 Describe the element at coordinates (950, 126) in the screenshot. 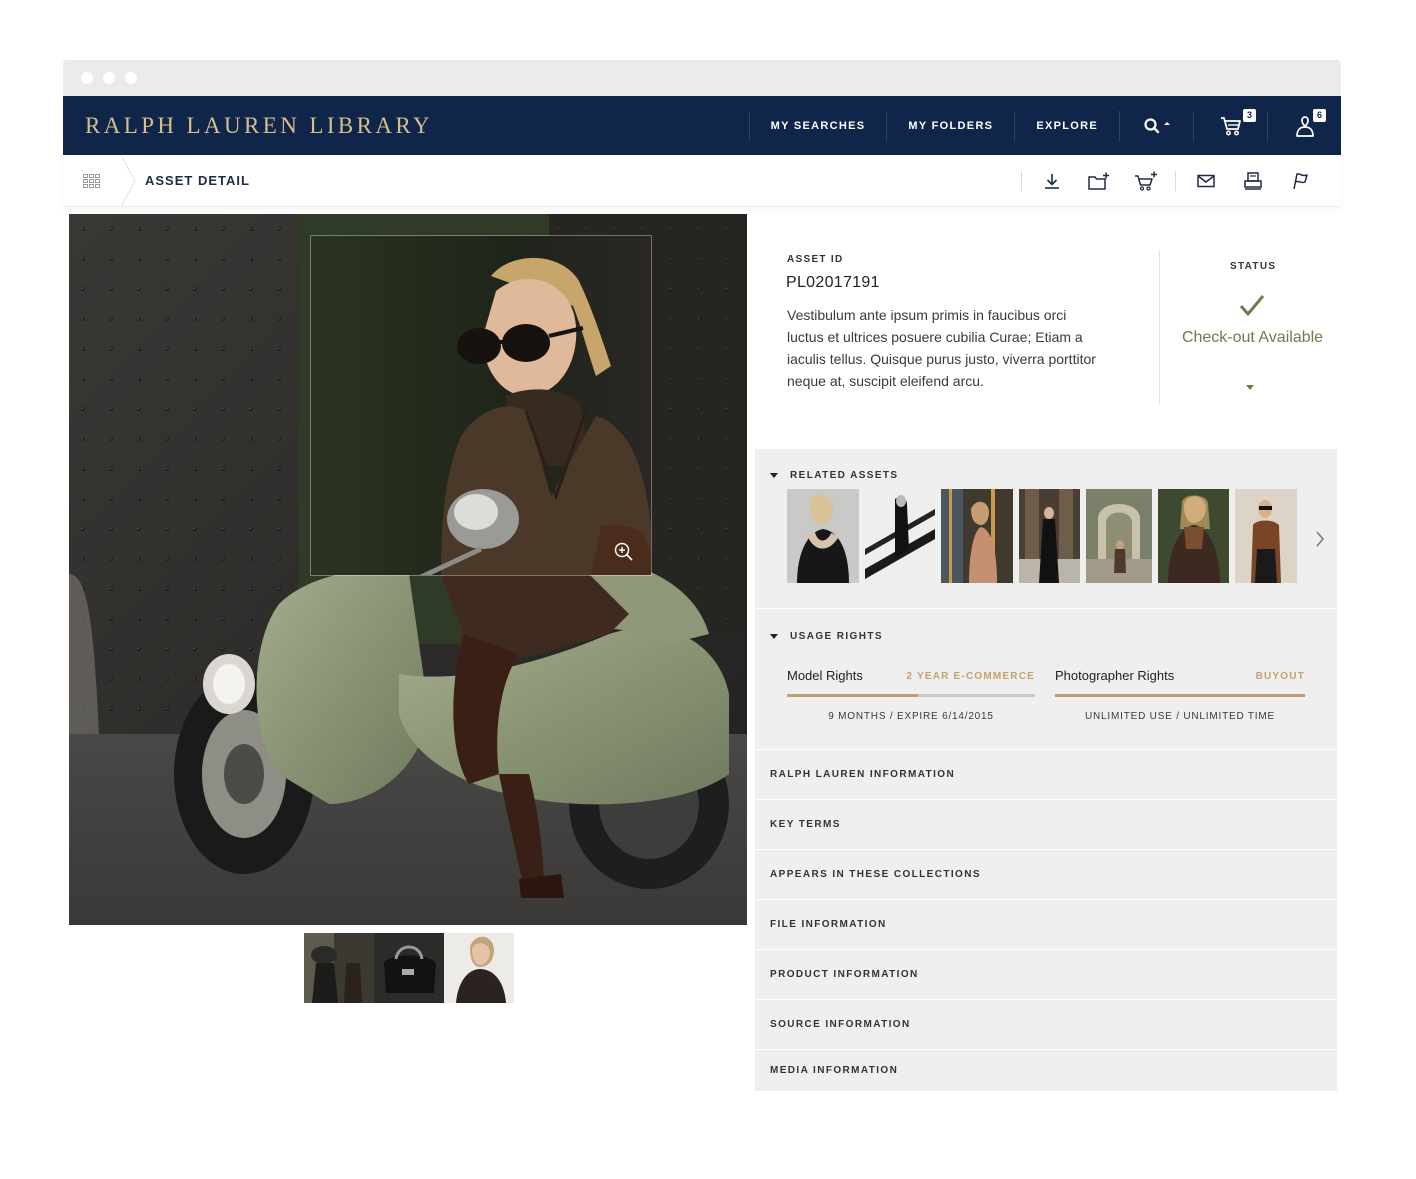

I see `nav-my-folders: MY FOLDERS` at that location.